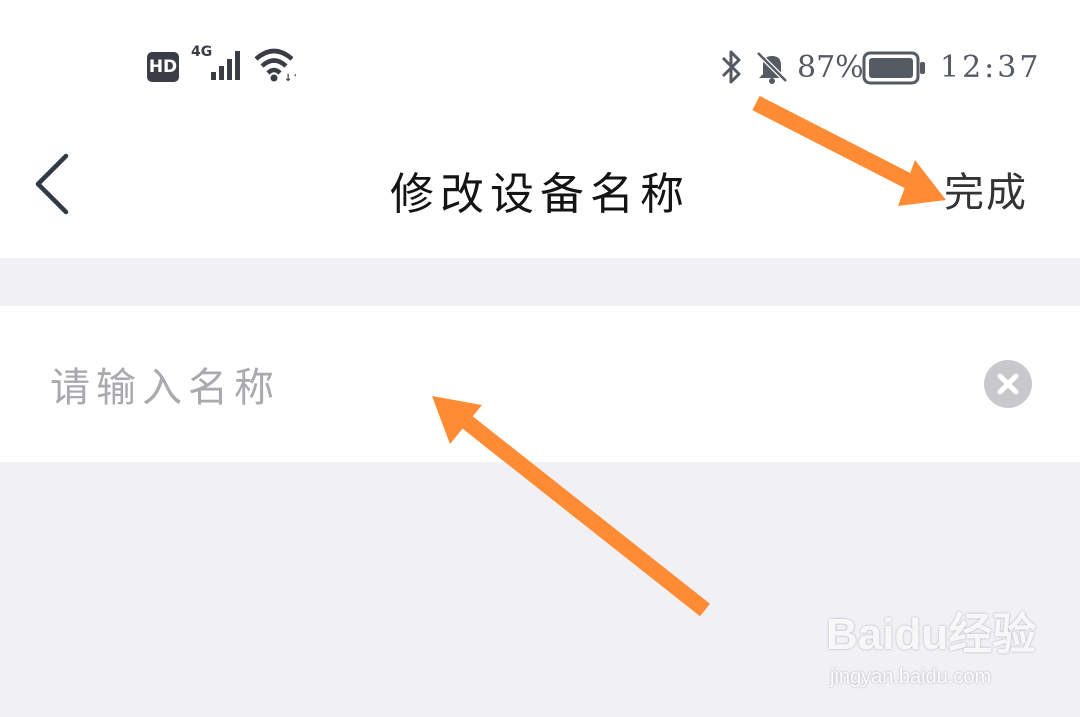 This screenshot has width=1080, height=717. Describe the element at coordinates (275, 65) in the screenshot. I see `wifi-icon: ↓↑` at that location.